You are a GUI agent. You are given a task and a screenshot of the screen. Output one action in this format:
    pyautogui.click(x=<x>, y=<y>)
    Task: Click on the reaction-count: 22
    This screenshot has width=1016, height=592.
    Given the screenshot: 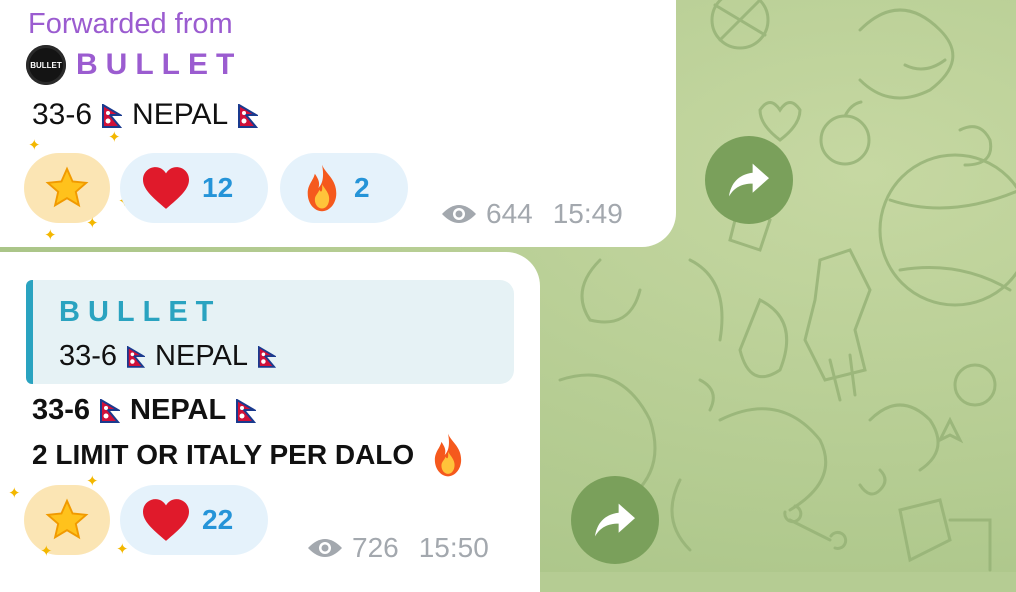 What is the action you would take?
    pyautogui.click(x=218, y=519)
    